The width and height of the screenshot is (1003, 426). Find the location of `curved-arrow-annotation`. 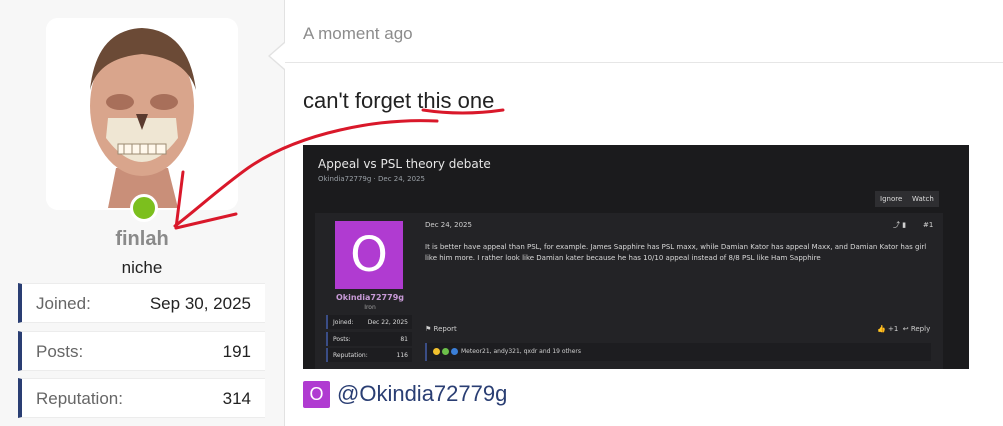

curved-arrow-annotation is located at coordinates (306, 173).